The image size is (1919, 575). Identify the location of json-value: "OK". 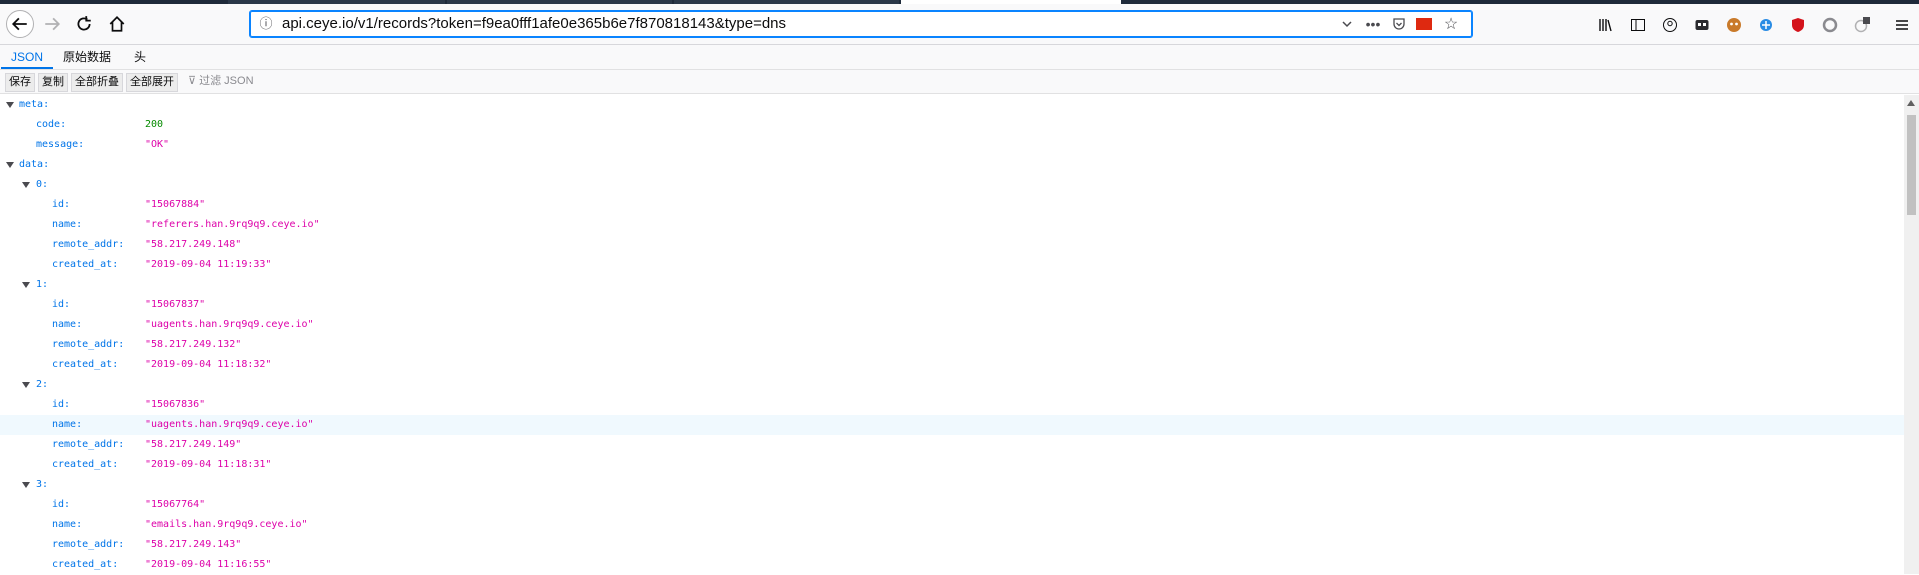
(157, 144).